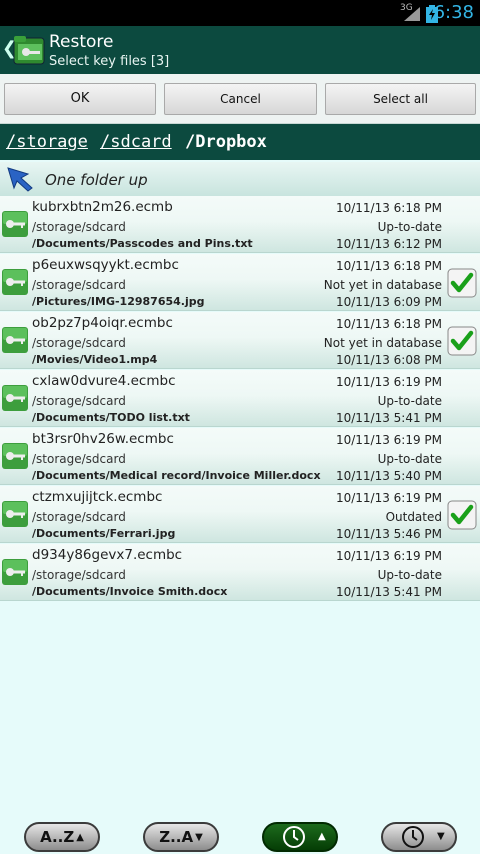  I want to click on file-name: kubrxbtn2m26.ecmb, so click(102, 207).